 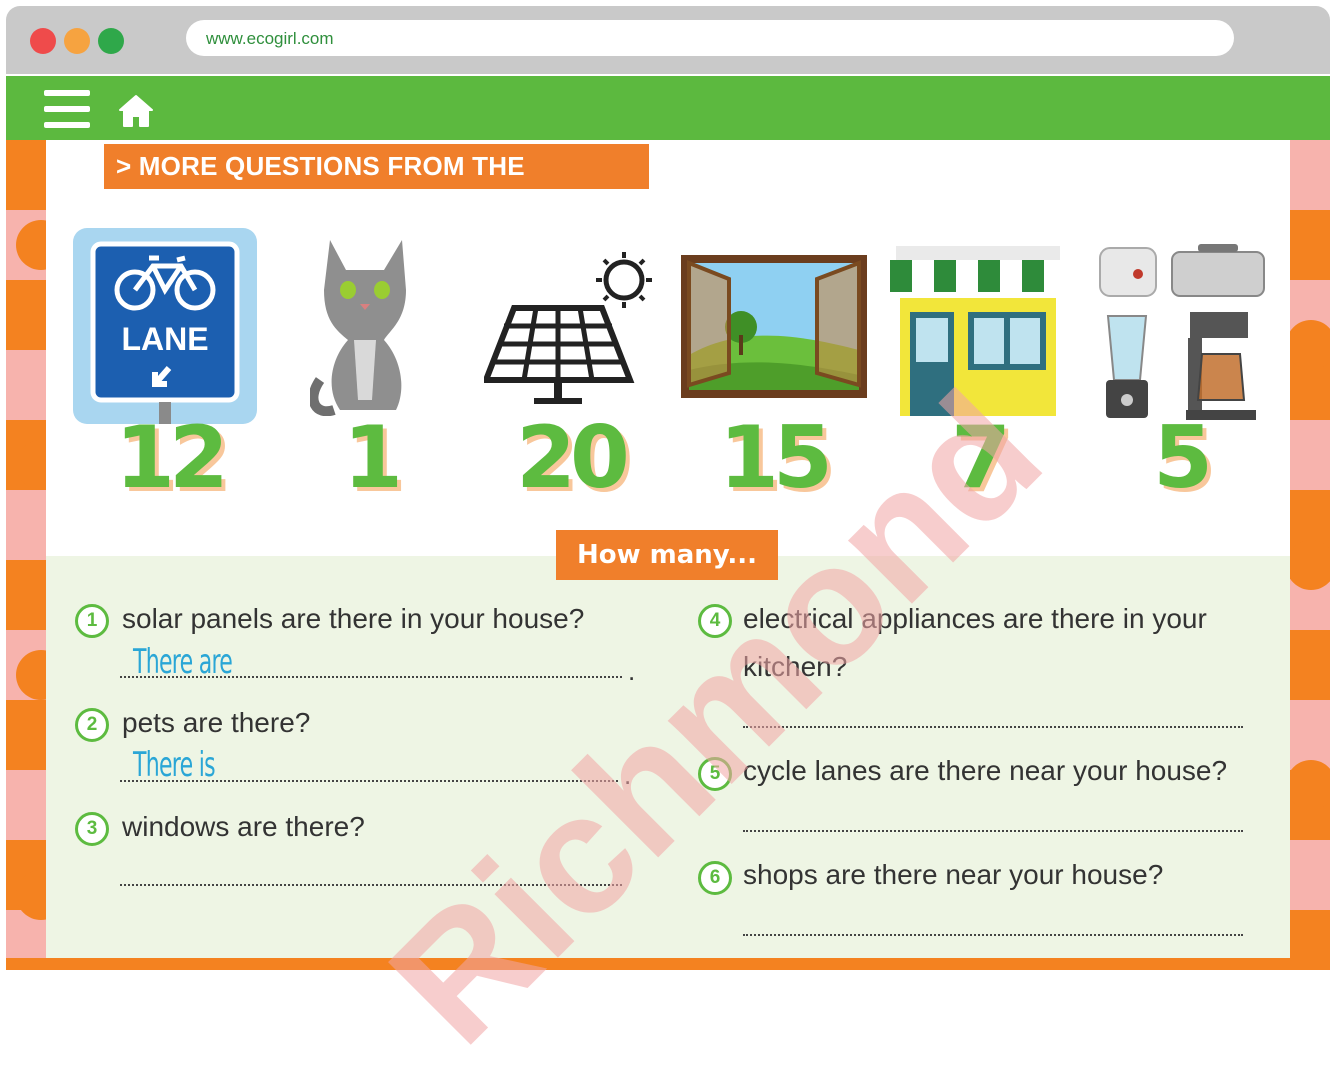 I want to click on question-number-4: 4, so click(x=715, y=621).